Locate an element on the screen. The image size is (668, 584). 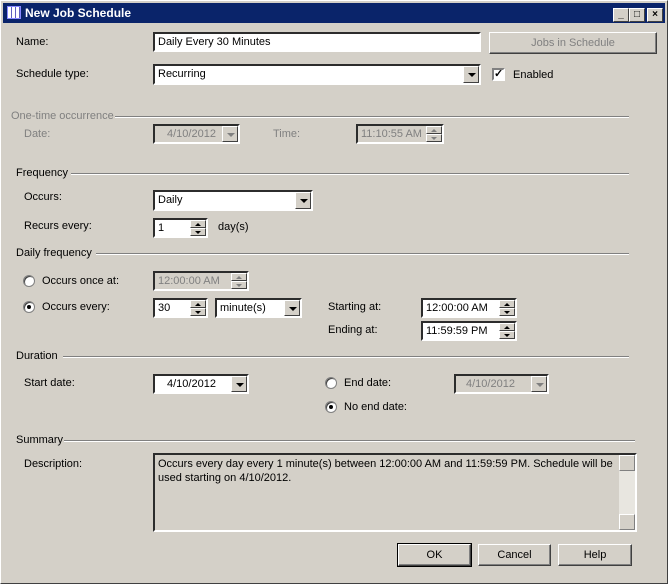
starting-at-value: 12:00:00 AM is located at coordinates (457, 308).